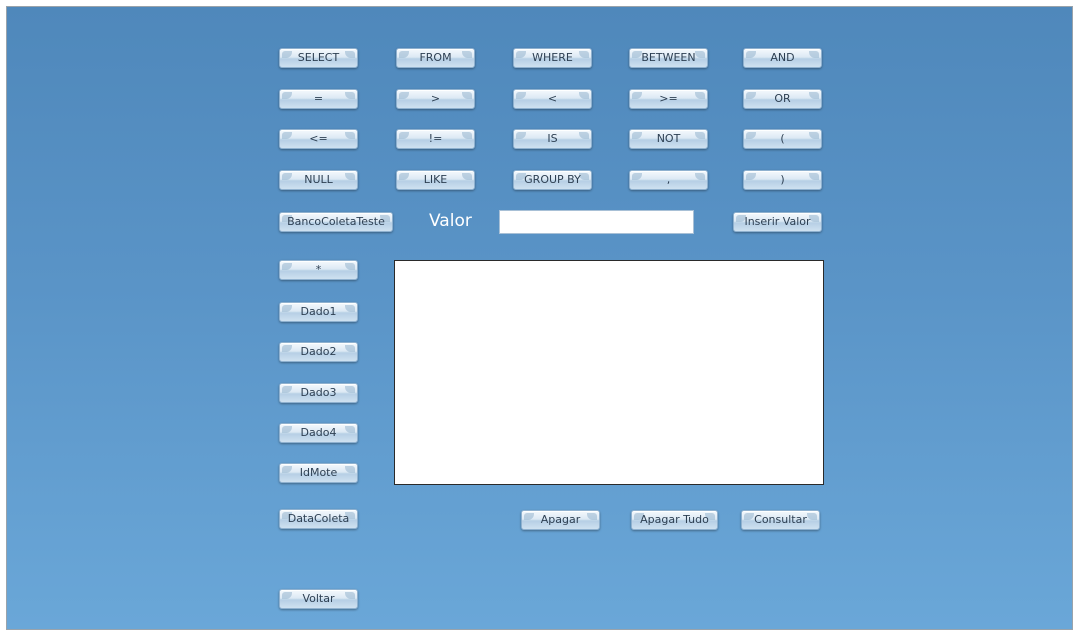 The width and height of the screenshot is (1079, 633). Describe the element at coordinates (609, 372) in the screenshot. I see `query-text-area` at that location.